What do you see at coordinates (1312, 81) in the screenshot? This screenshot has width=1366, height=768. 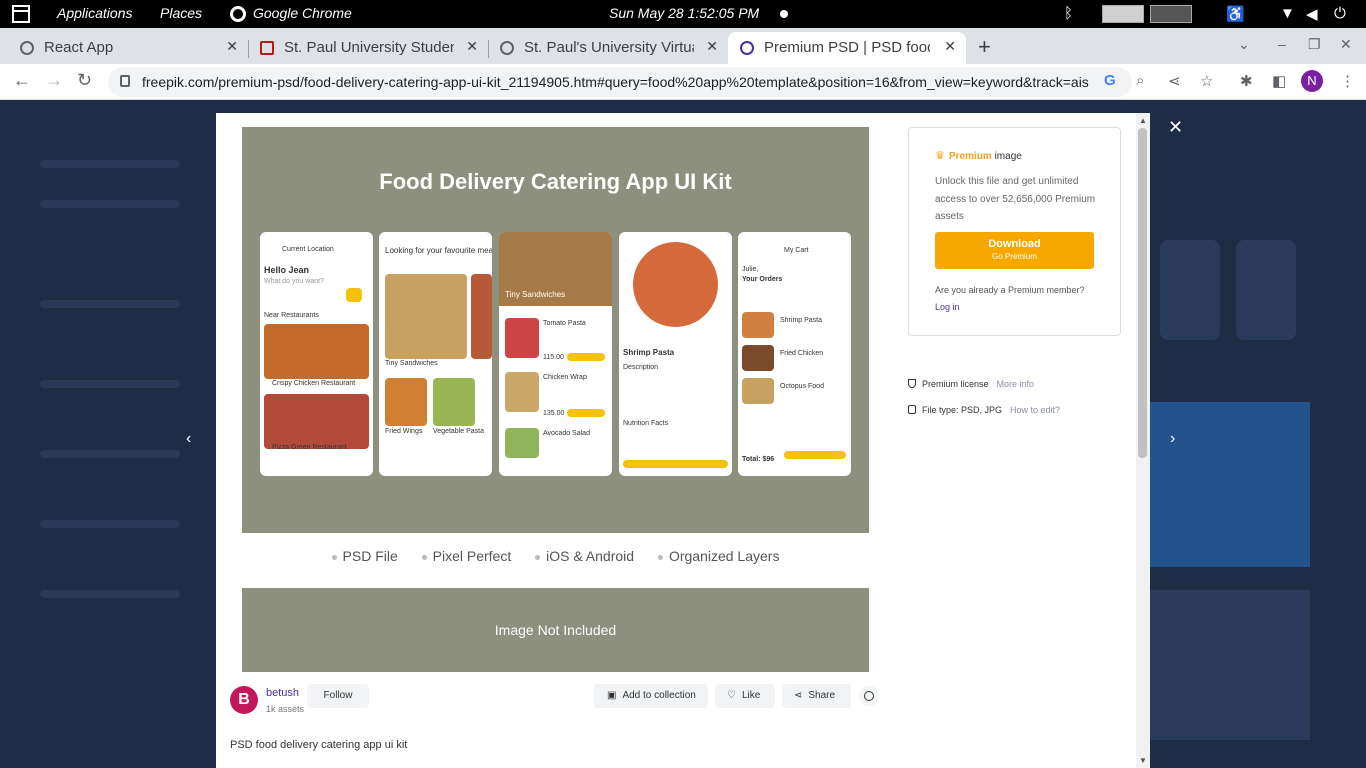 I see `profile-avatar: N` at bounding box center [1312, 81].